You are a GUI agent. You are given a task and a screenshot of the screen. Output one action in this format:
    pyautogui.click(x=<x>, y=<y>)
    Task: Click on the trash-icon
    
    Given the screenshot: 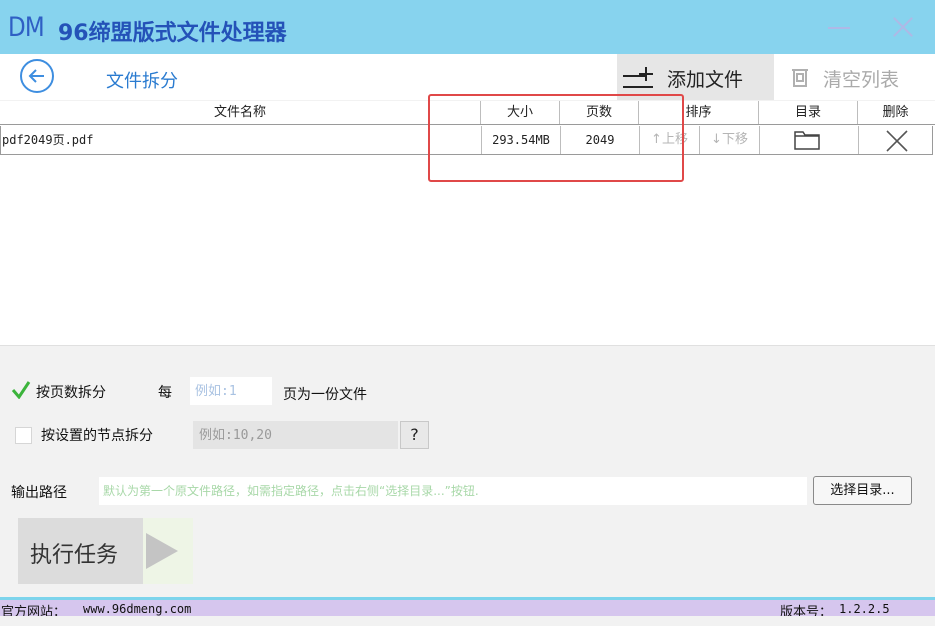 What is the action you would take?
    pyautogui.click(x=800, y=78)
    